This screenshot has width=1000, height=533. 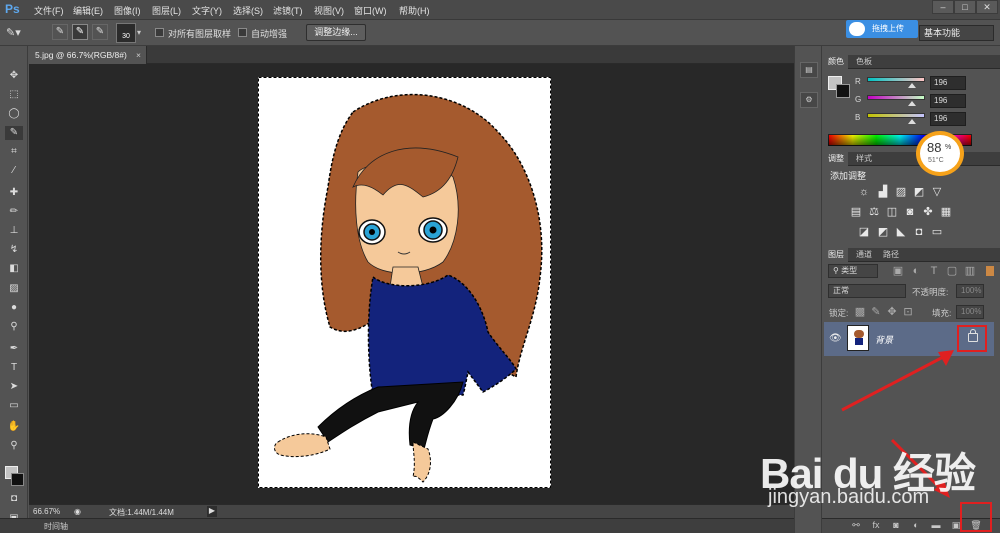 I want to click on menu-filter: 滤镜(T), so click(x=288, y=10).